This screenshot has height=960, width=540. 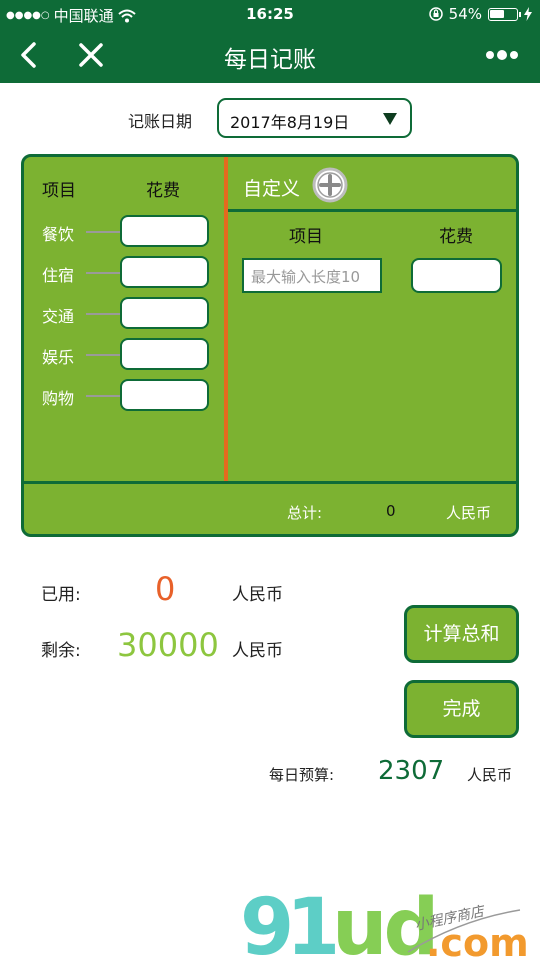 What do you see at coordinates (61, 595) in the screenshot?
I see `used-label: 已用:` at bounding box center [61, 595].